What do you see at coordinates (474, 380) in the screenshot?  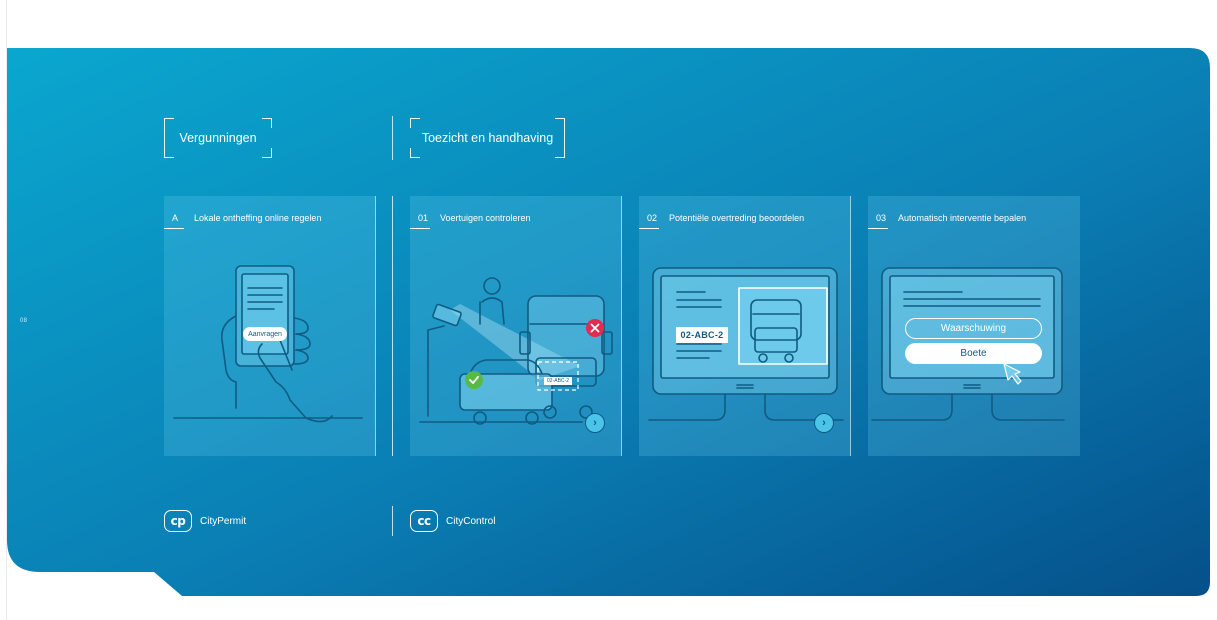 I see `approved-check-icon` at bounding box center [474, 380].